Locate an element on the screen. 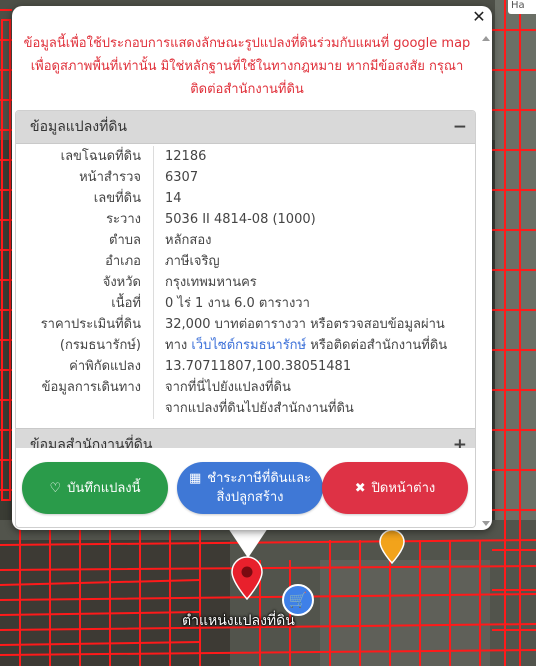  info-row-map-sheet: ระวาง 5036 II 4814-08 (1000) is located at coordinates (245, 219).